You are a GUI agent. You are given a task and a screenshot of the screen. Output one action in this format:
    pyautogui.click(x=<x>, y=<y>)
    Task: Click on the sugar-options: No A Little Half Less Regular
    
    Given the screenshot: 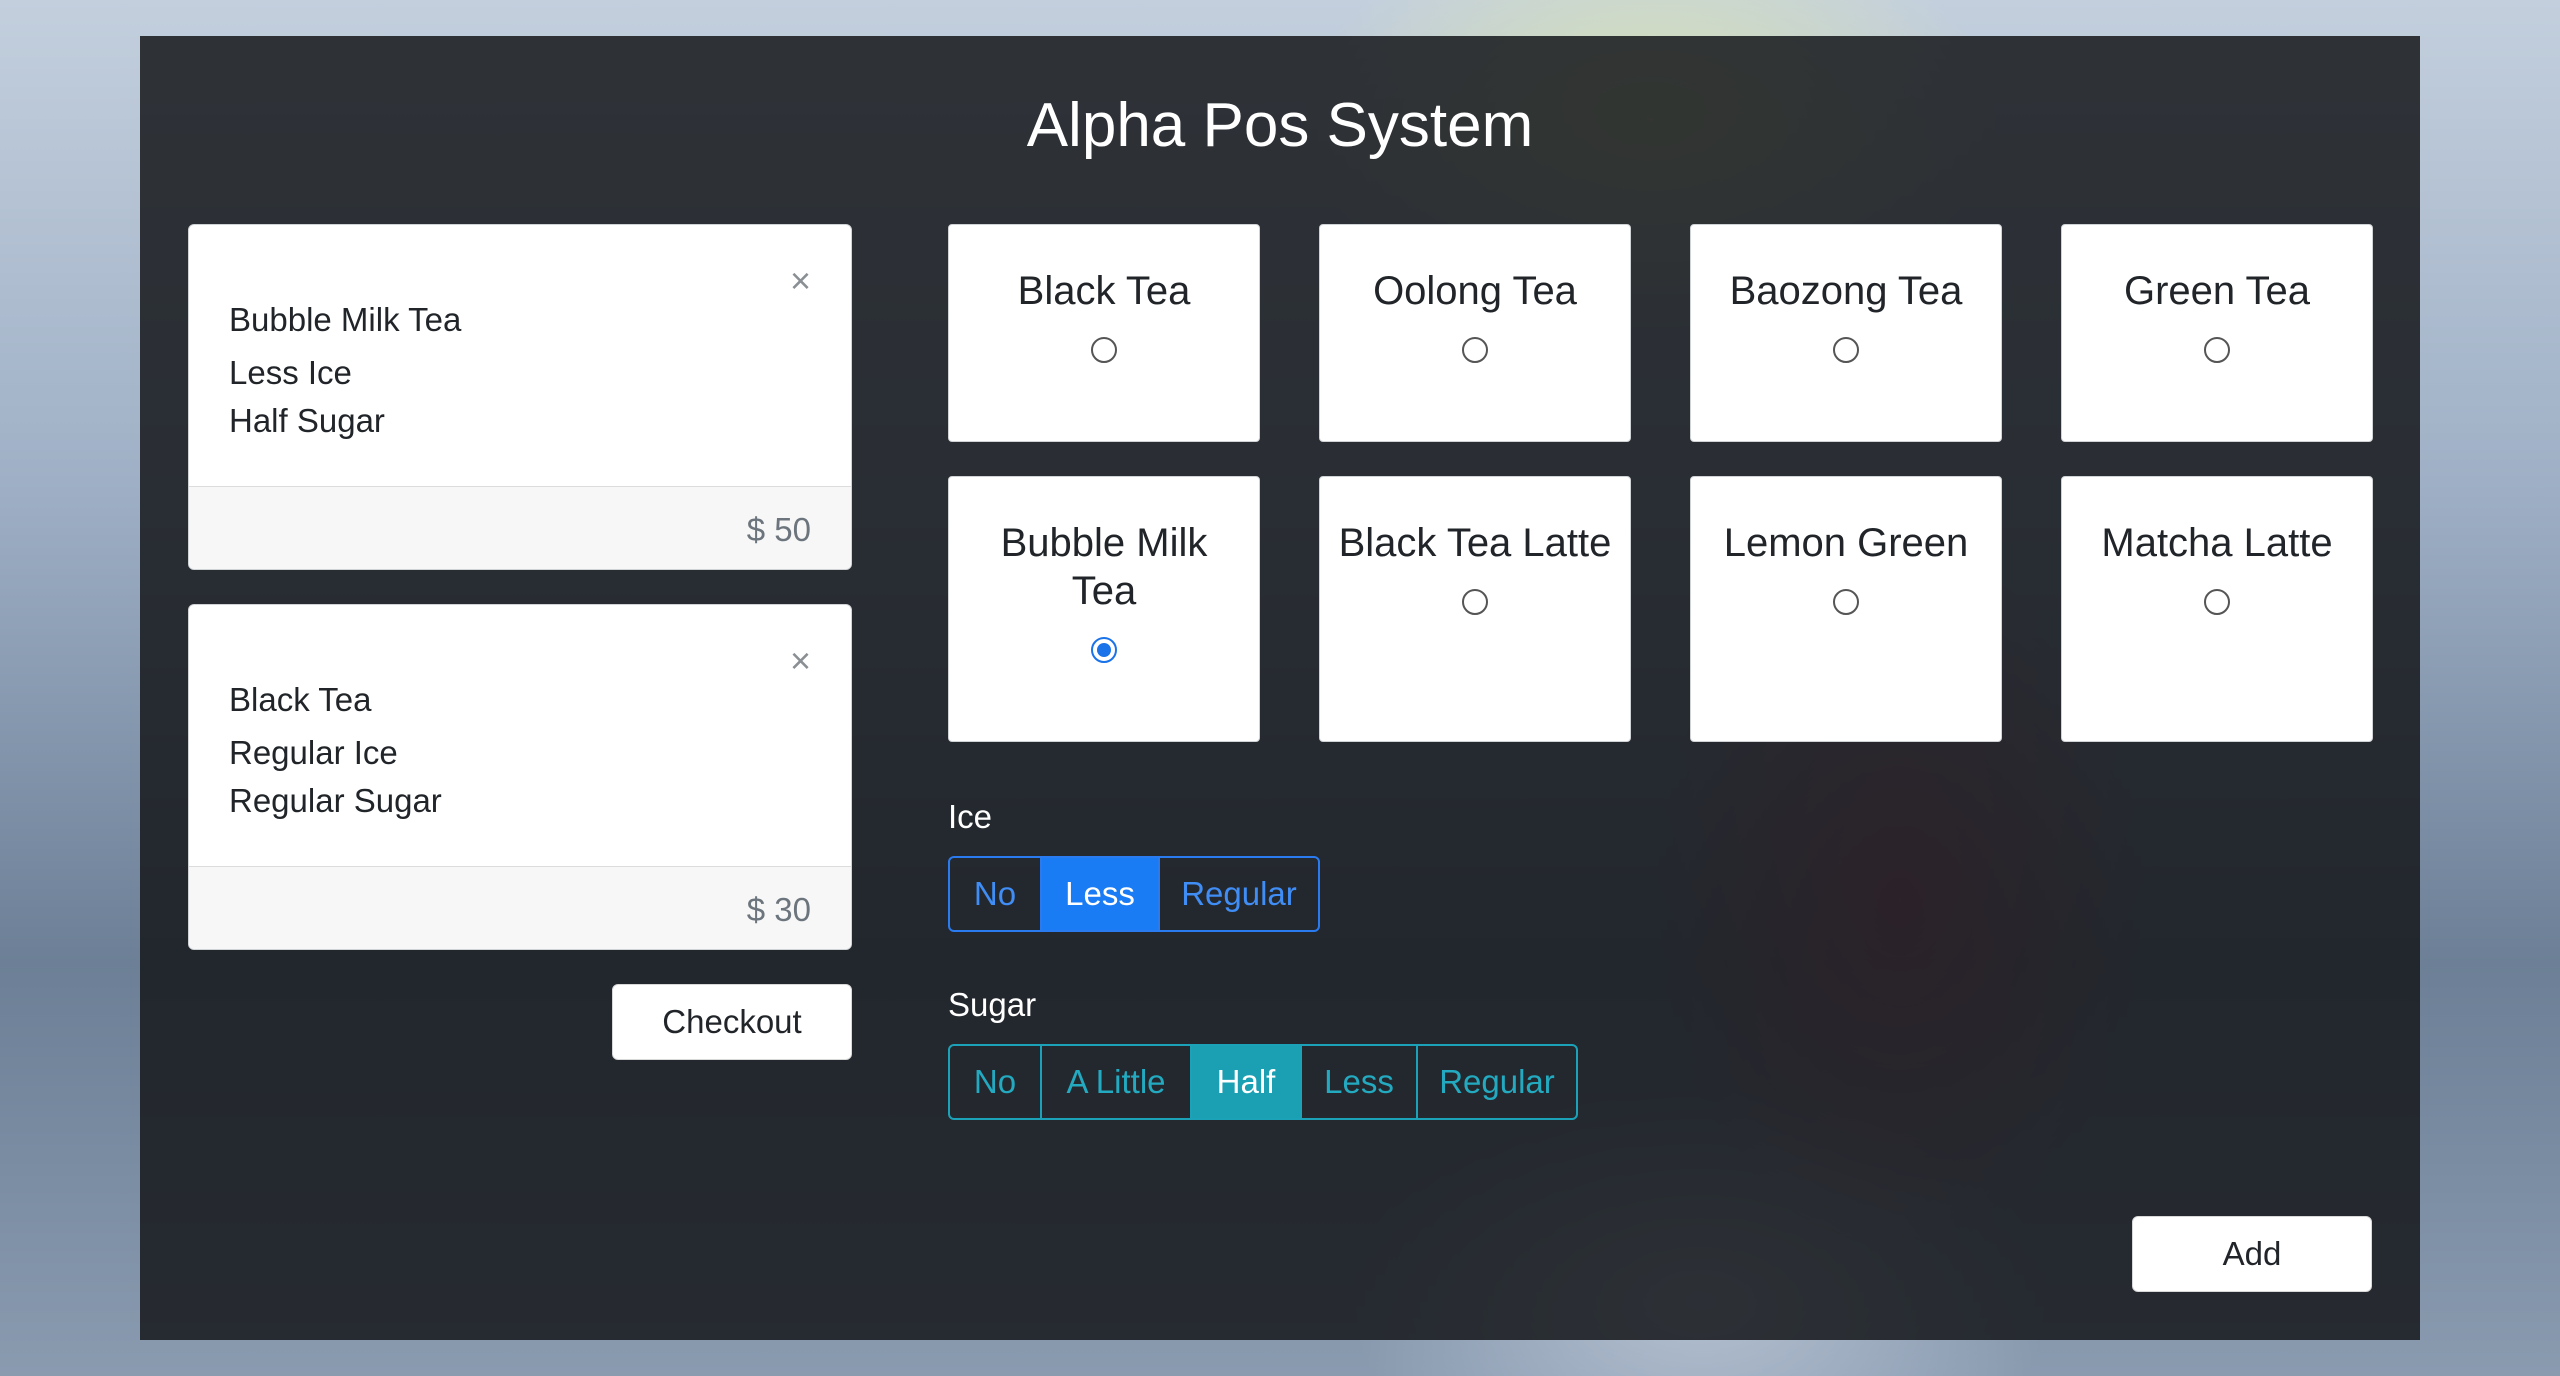 What is the action you would take?
    pyautogui.click(x=1263, y=1082)
    